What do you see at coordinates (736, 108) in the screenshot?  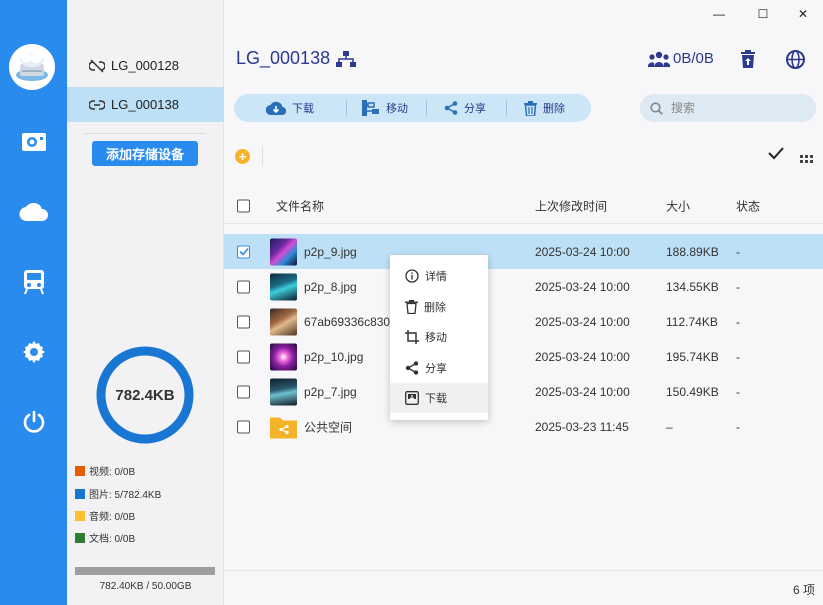 I see `search-input` at bounding box center [736, 108].